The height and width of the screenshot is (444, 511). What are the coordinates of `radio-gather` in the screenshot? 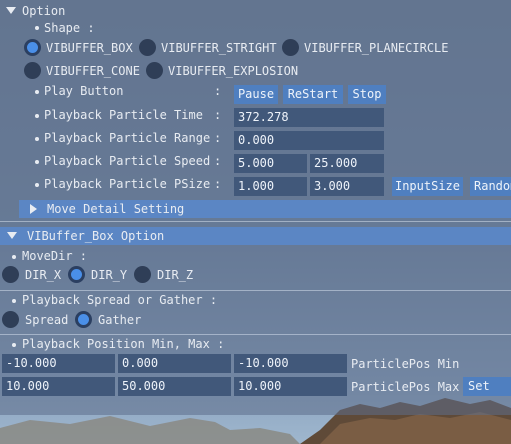 It's located at (83, 319).